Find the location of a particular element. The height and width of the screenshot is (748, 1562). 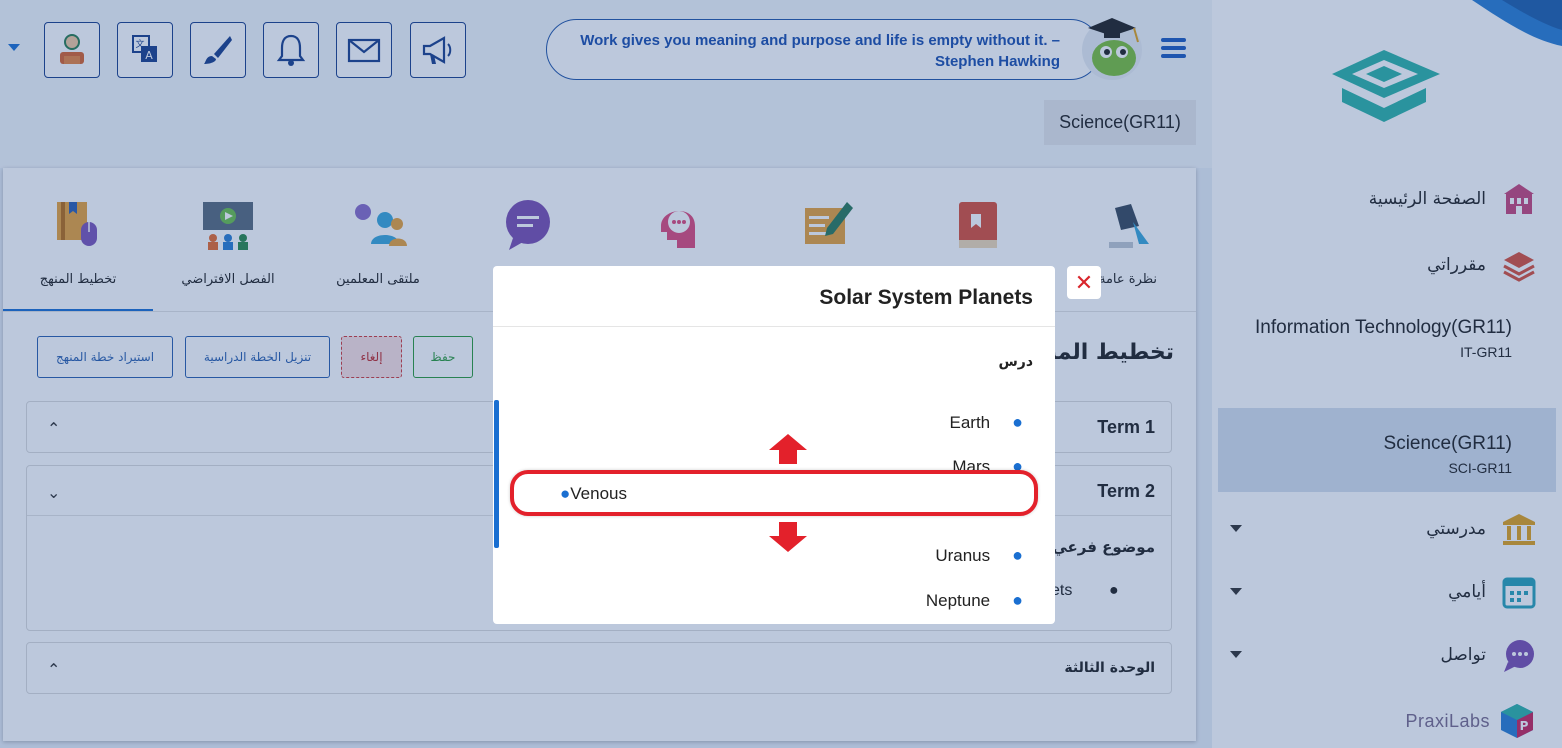

modal-scrollbar is located at coordinates (496, 474).